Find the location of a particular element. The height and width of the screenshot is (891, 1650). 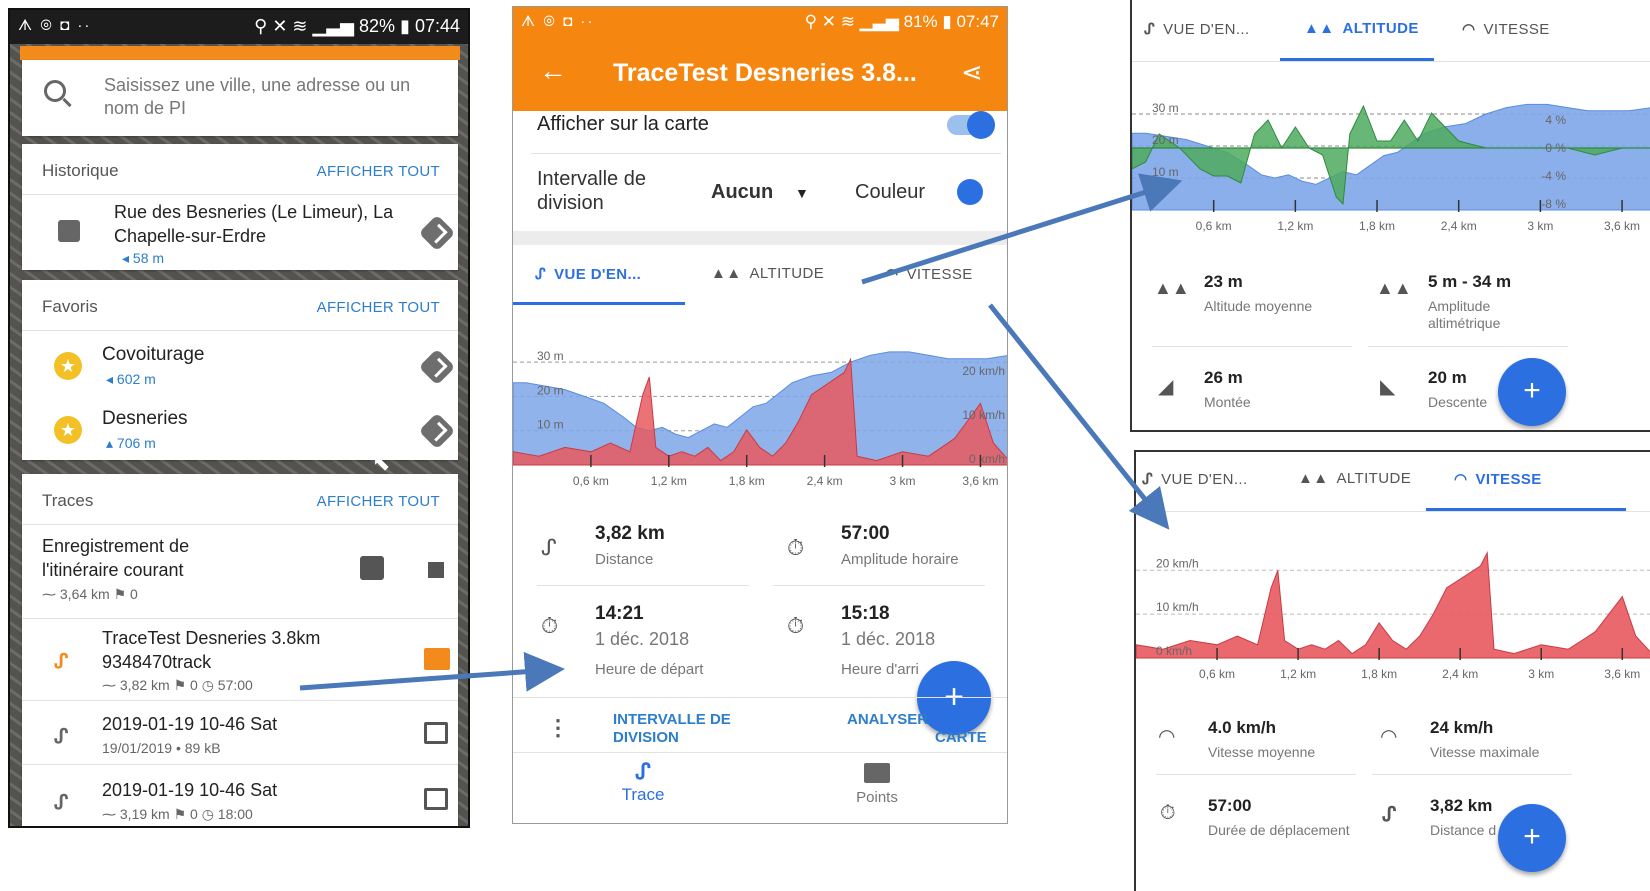

back-arrow-icon: ← is located at coordinates (553, 71).